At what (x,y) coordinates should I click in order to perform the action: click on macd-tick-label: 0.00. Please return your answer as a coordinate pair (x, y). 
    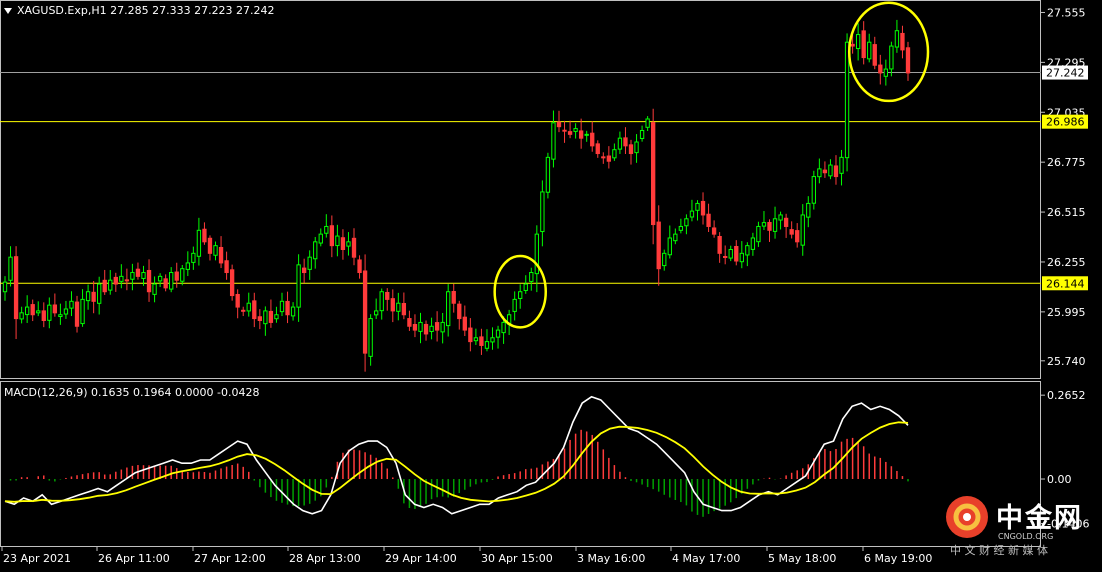
    Looking at the image, I should click on (1059, 479).